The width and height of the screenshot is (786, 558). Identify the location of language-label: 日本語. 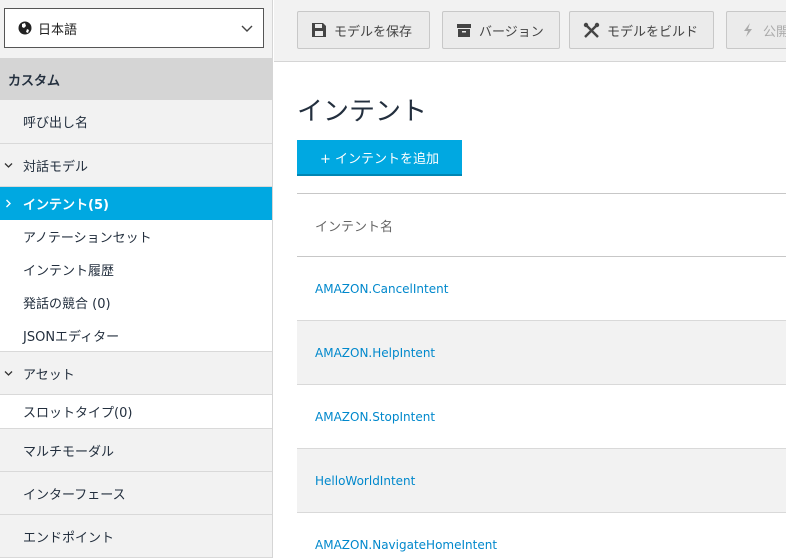
(58, 30).